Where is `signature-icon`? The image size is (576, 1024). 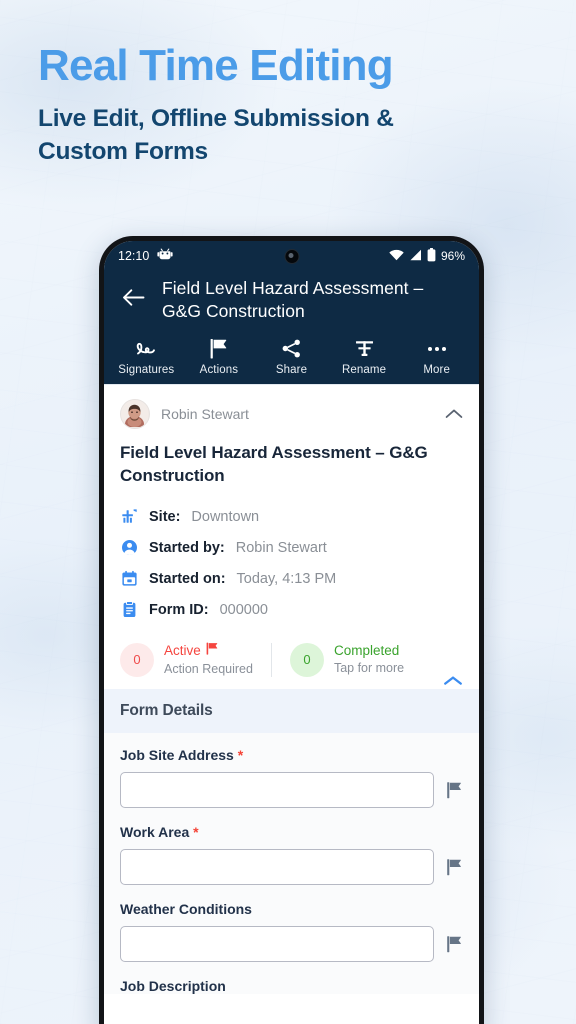 signature-icon is located at coordinates (146, 349).